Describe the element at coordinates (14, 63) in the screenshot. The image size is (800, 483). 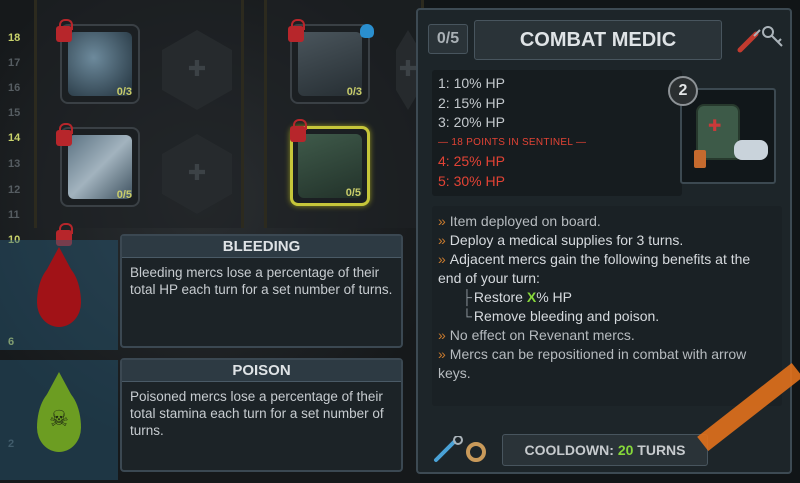
I see `level-number: 17` at that location.